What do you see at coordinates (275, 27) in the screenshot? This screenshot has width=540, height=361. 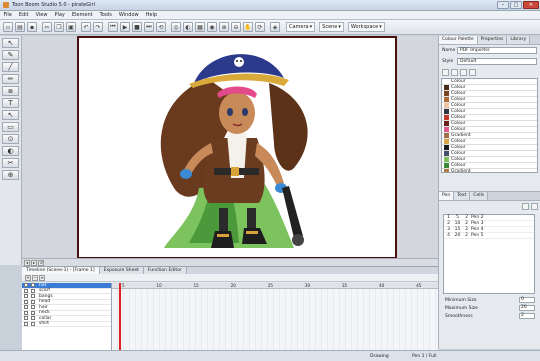 I see `render-icon: ◈` at bounding box center [275, 27].